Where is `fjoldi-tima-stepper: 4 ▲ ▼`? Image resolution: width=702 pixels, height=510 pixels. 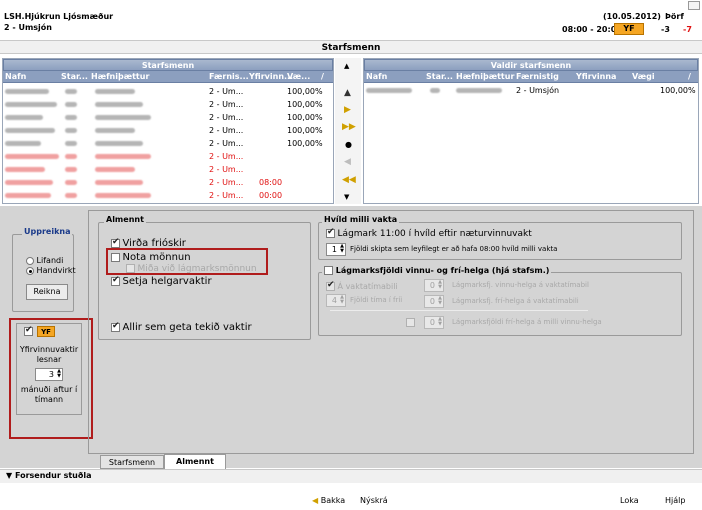
fjoldi-tima-stepper: 4 ▲ ▼ is located at coordinates (336, 300).